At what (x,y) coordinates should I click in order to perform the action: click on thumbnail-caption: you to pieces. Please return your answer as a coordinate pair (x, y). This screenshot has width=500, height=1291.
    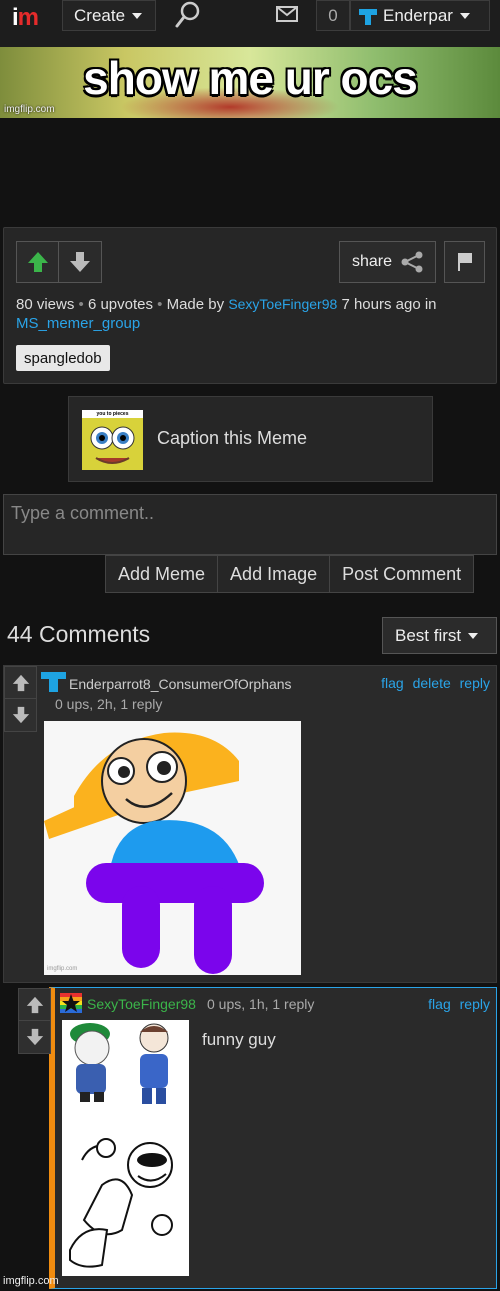
    Looking at the image, I should click on (112, 414).